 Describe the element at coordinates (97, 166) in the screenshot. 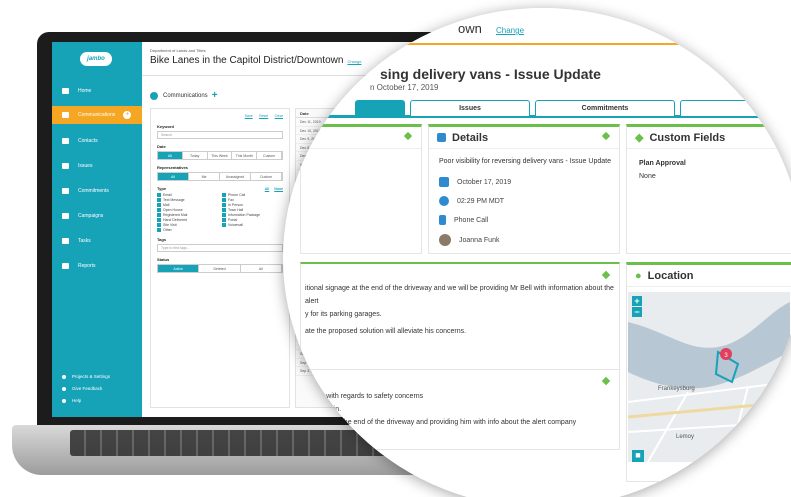

I see `sidebar-item-issues: Issues` at that location.